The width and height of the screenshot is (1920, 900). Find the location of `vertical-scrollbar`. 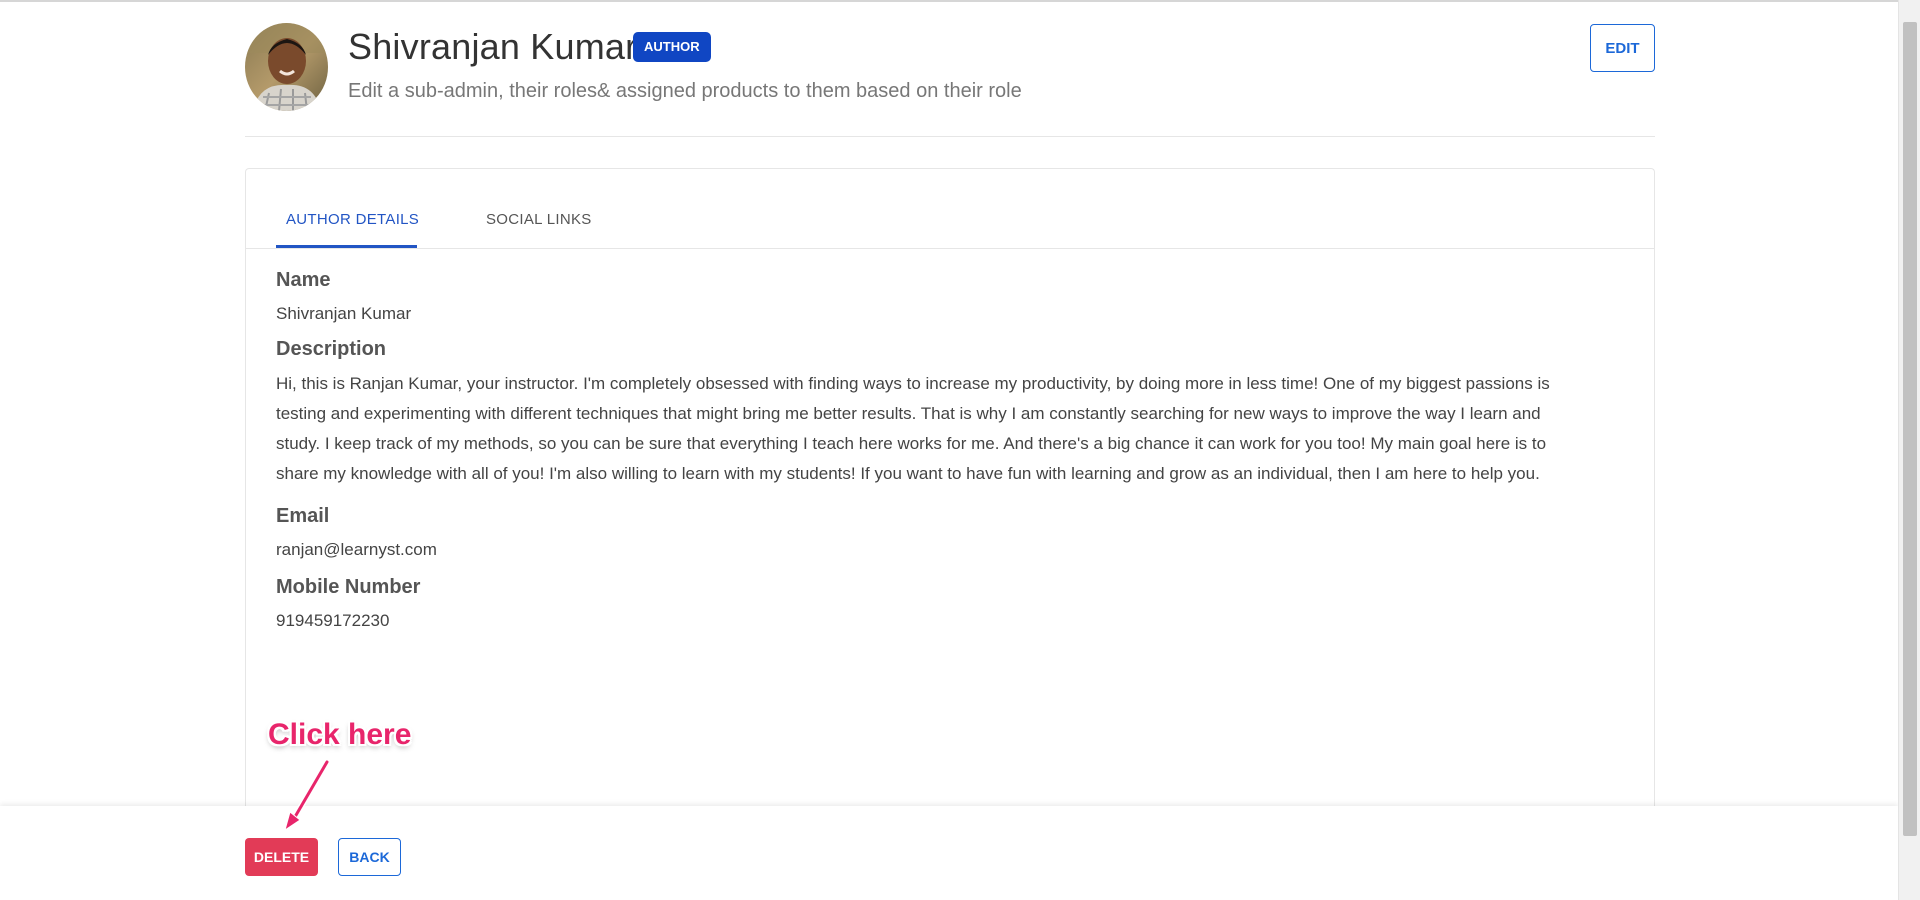

vertical-scrollbar is located at coordinates (1909, 450).